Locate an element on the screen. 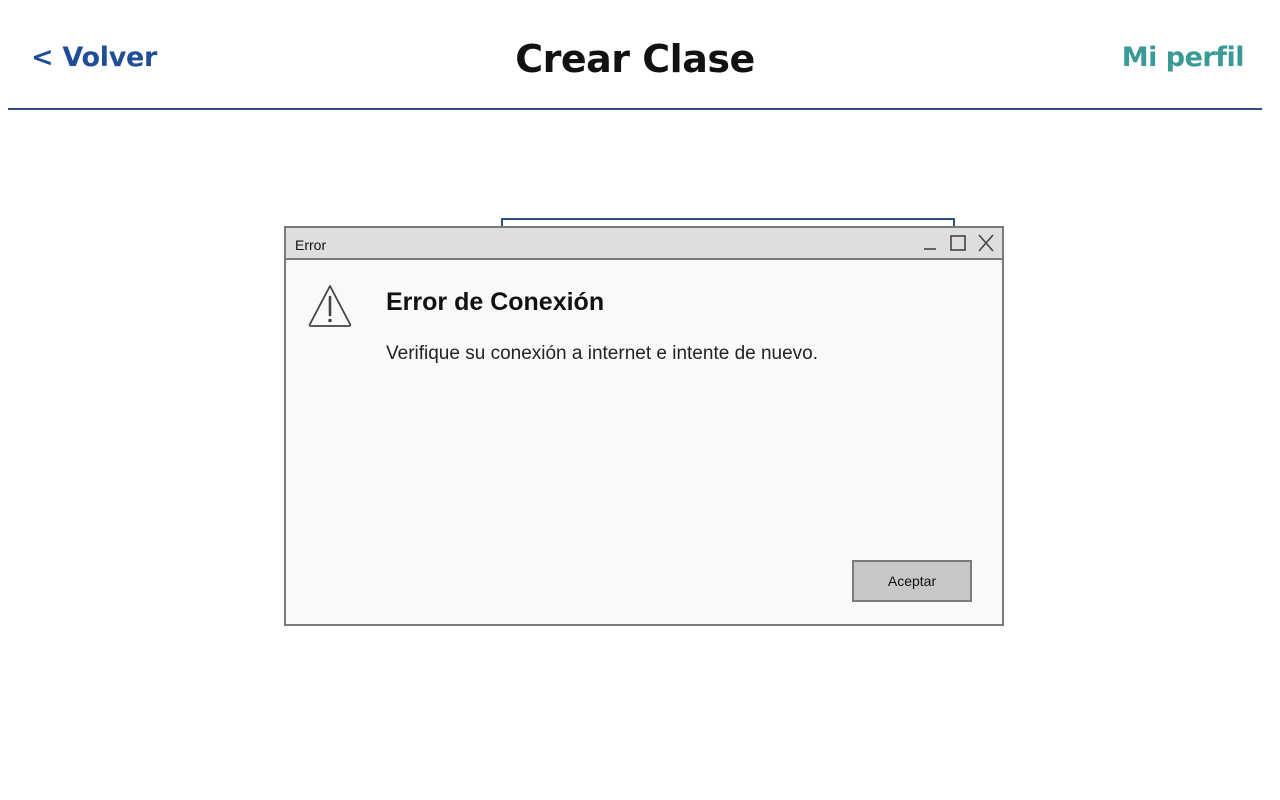  profile-link: Mi perfil is located at coordinates (1183, 58).